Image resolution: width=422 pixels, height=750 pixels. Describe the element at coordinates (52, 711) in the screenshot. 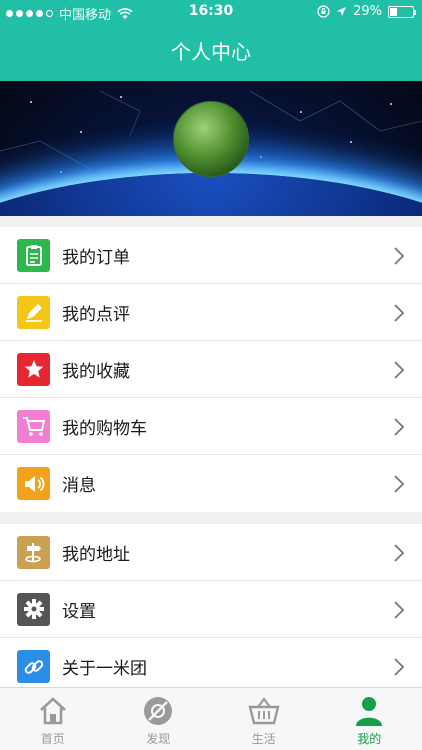

I see `home-icon` at that location.